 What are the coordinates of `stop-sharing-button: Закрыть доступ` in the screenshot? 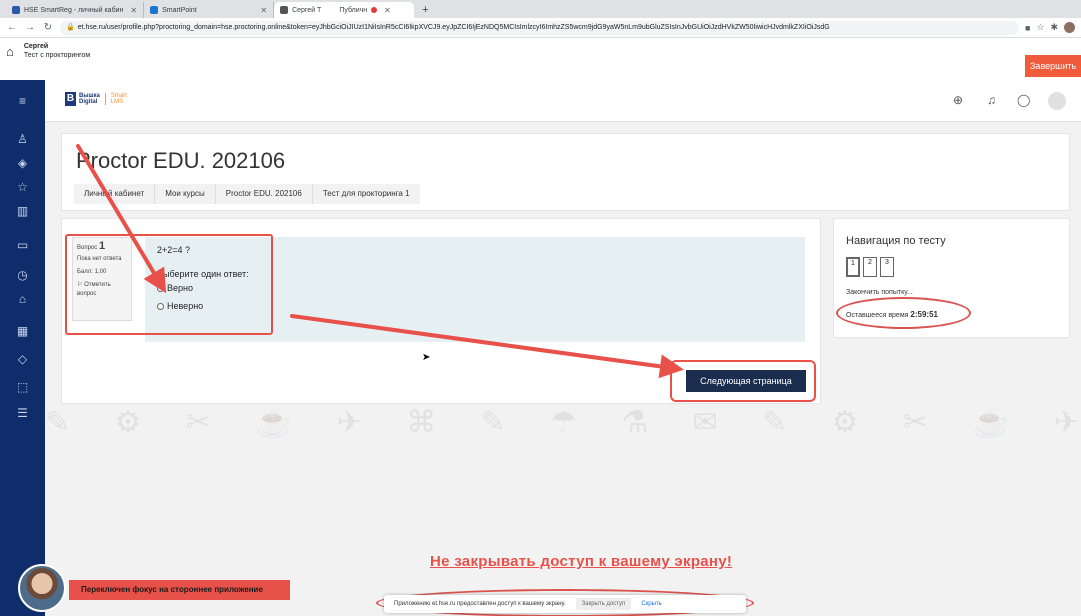 It's located at (603, 604).